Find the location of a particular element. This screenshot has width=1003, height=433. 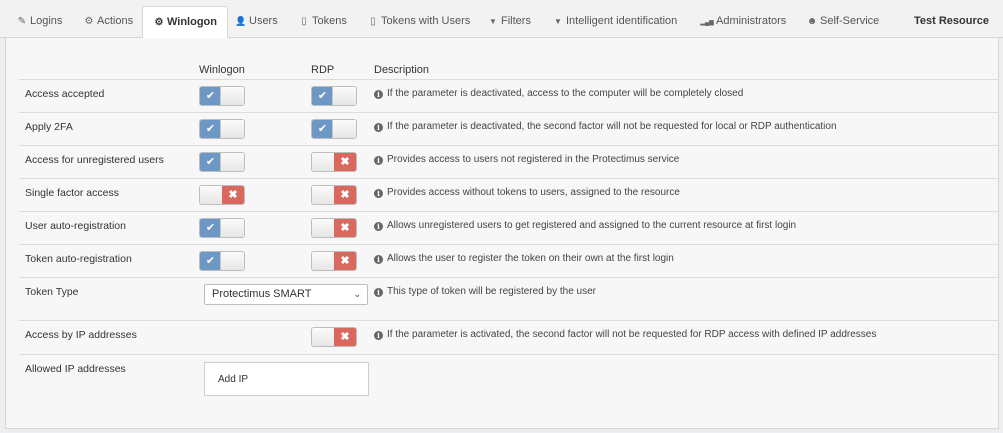

allowed-ips-box: Add IP is located at coordinates (286, 379).